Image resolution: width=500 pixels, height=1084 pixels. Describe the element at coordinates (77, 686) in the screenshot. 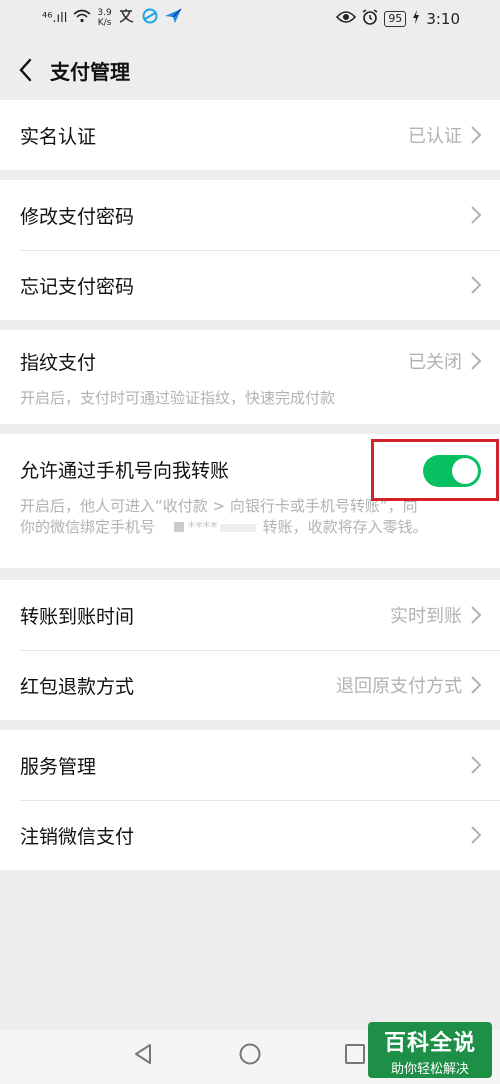

I see `refund-method-label: 红包退款方式` at that location.